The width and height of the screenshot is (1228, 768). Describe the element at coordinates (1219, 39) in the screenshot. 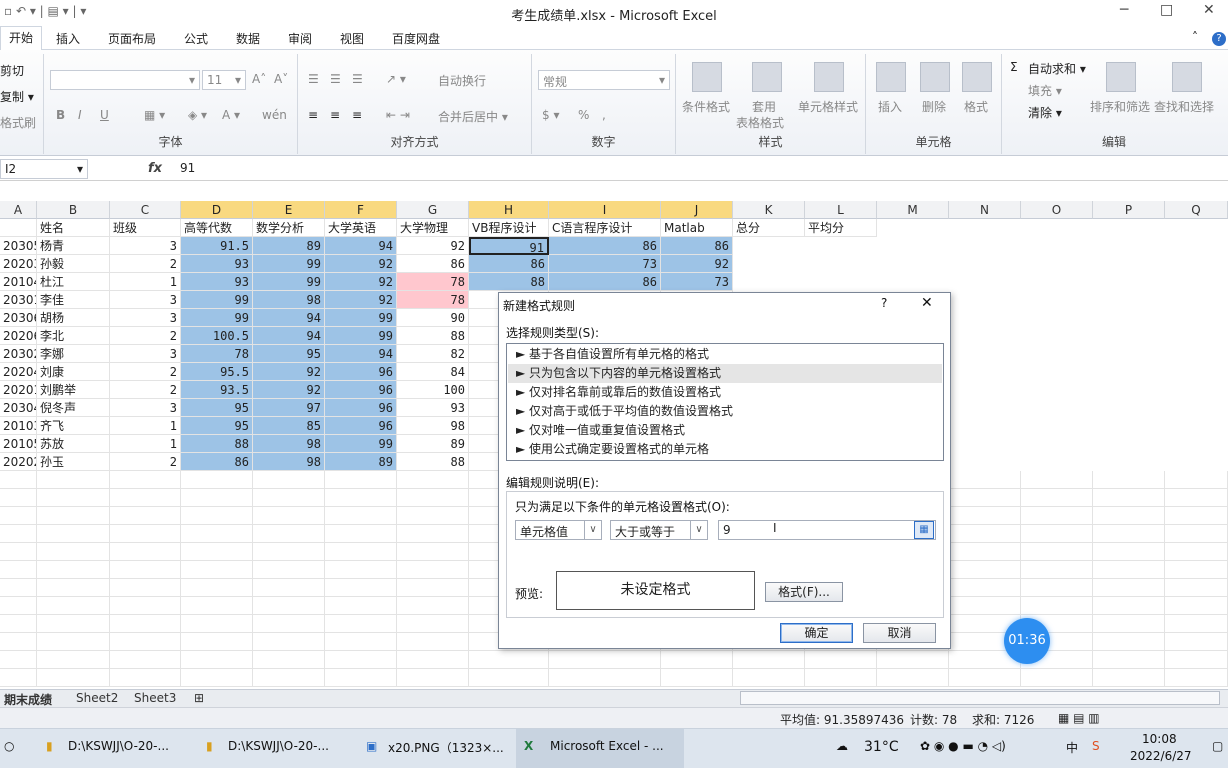

I see `help-icon: ?` at that location.